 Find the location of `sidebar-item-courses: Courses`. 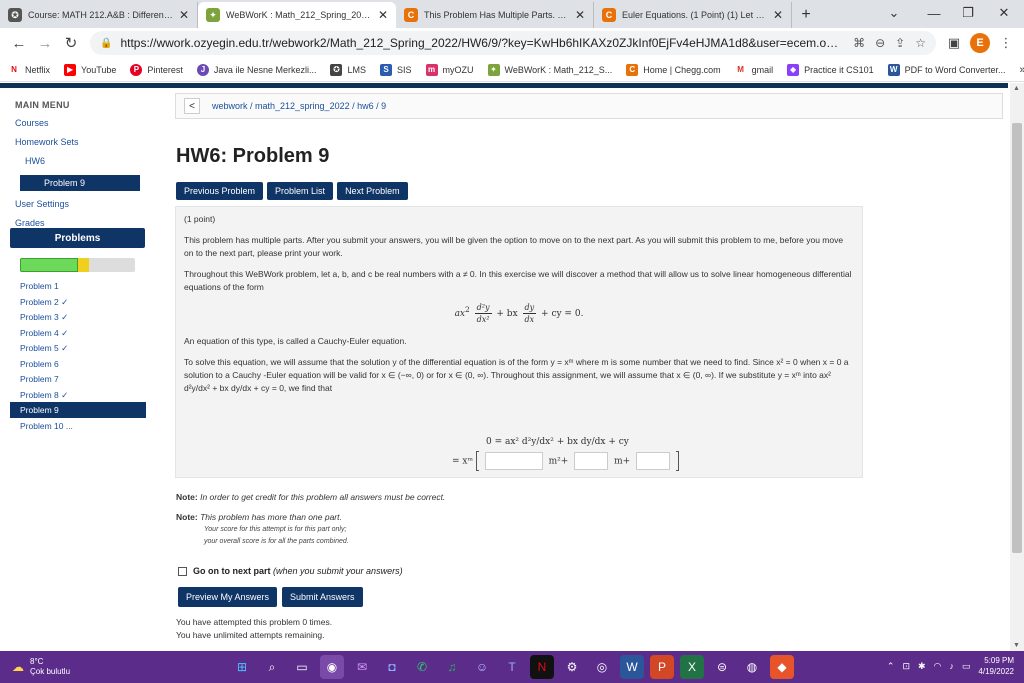

sidebar-item-courses: Courses is located at coordinates (82, 123).